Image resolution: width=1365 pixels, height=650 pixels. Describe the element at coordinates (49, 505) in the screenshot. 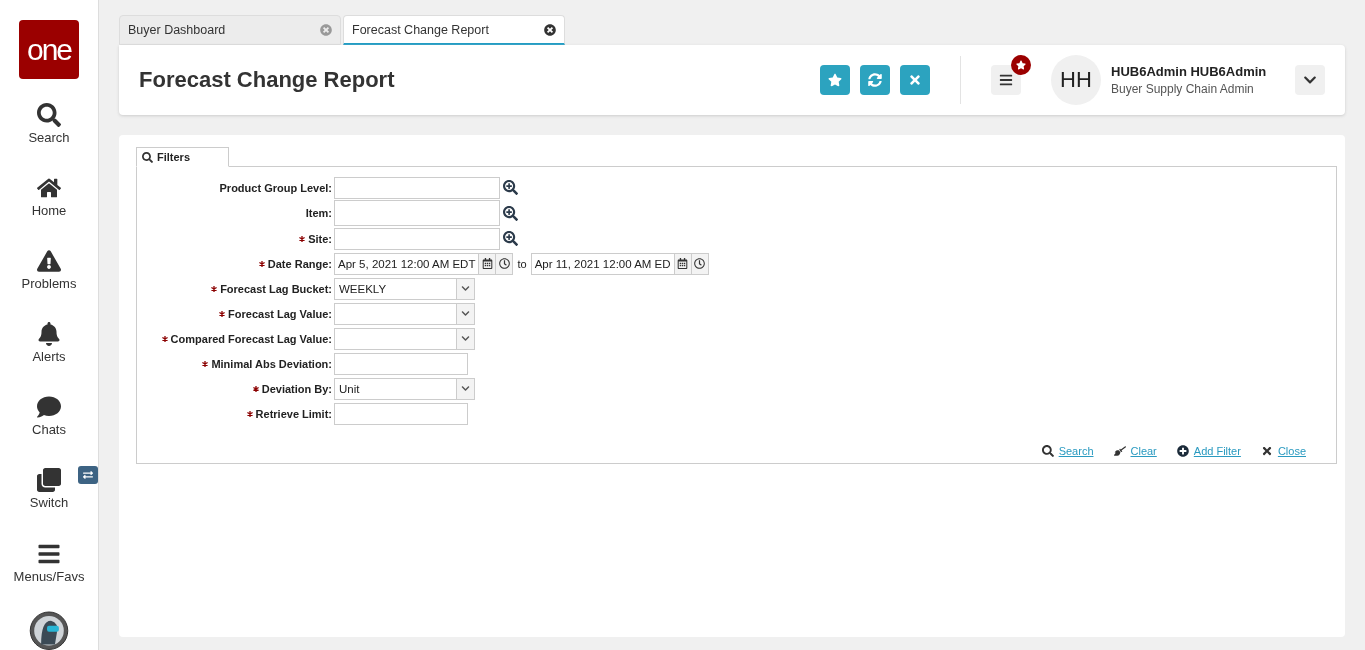

I see `sidebar-item: Switch` at that location.